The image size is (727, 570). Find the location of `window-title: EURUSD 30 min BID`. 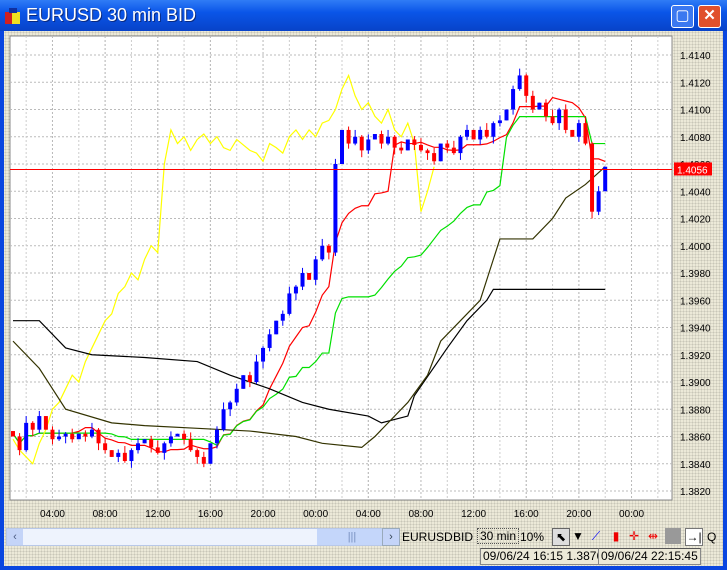

window-title: EURUSD 30 min BID is located at coordinates (111, 15).